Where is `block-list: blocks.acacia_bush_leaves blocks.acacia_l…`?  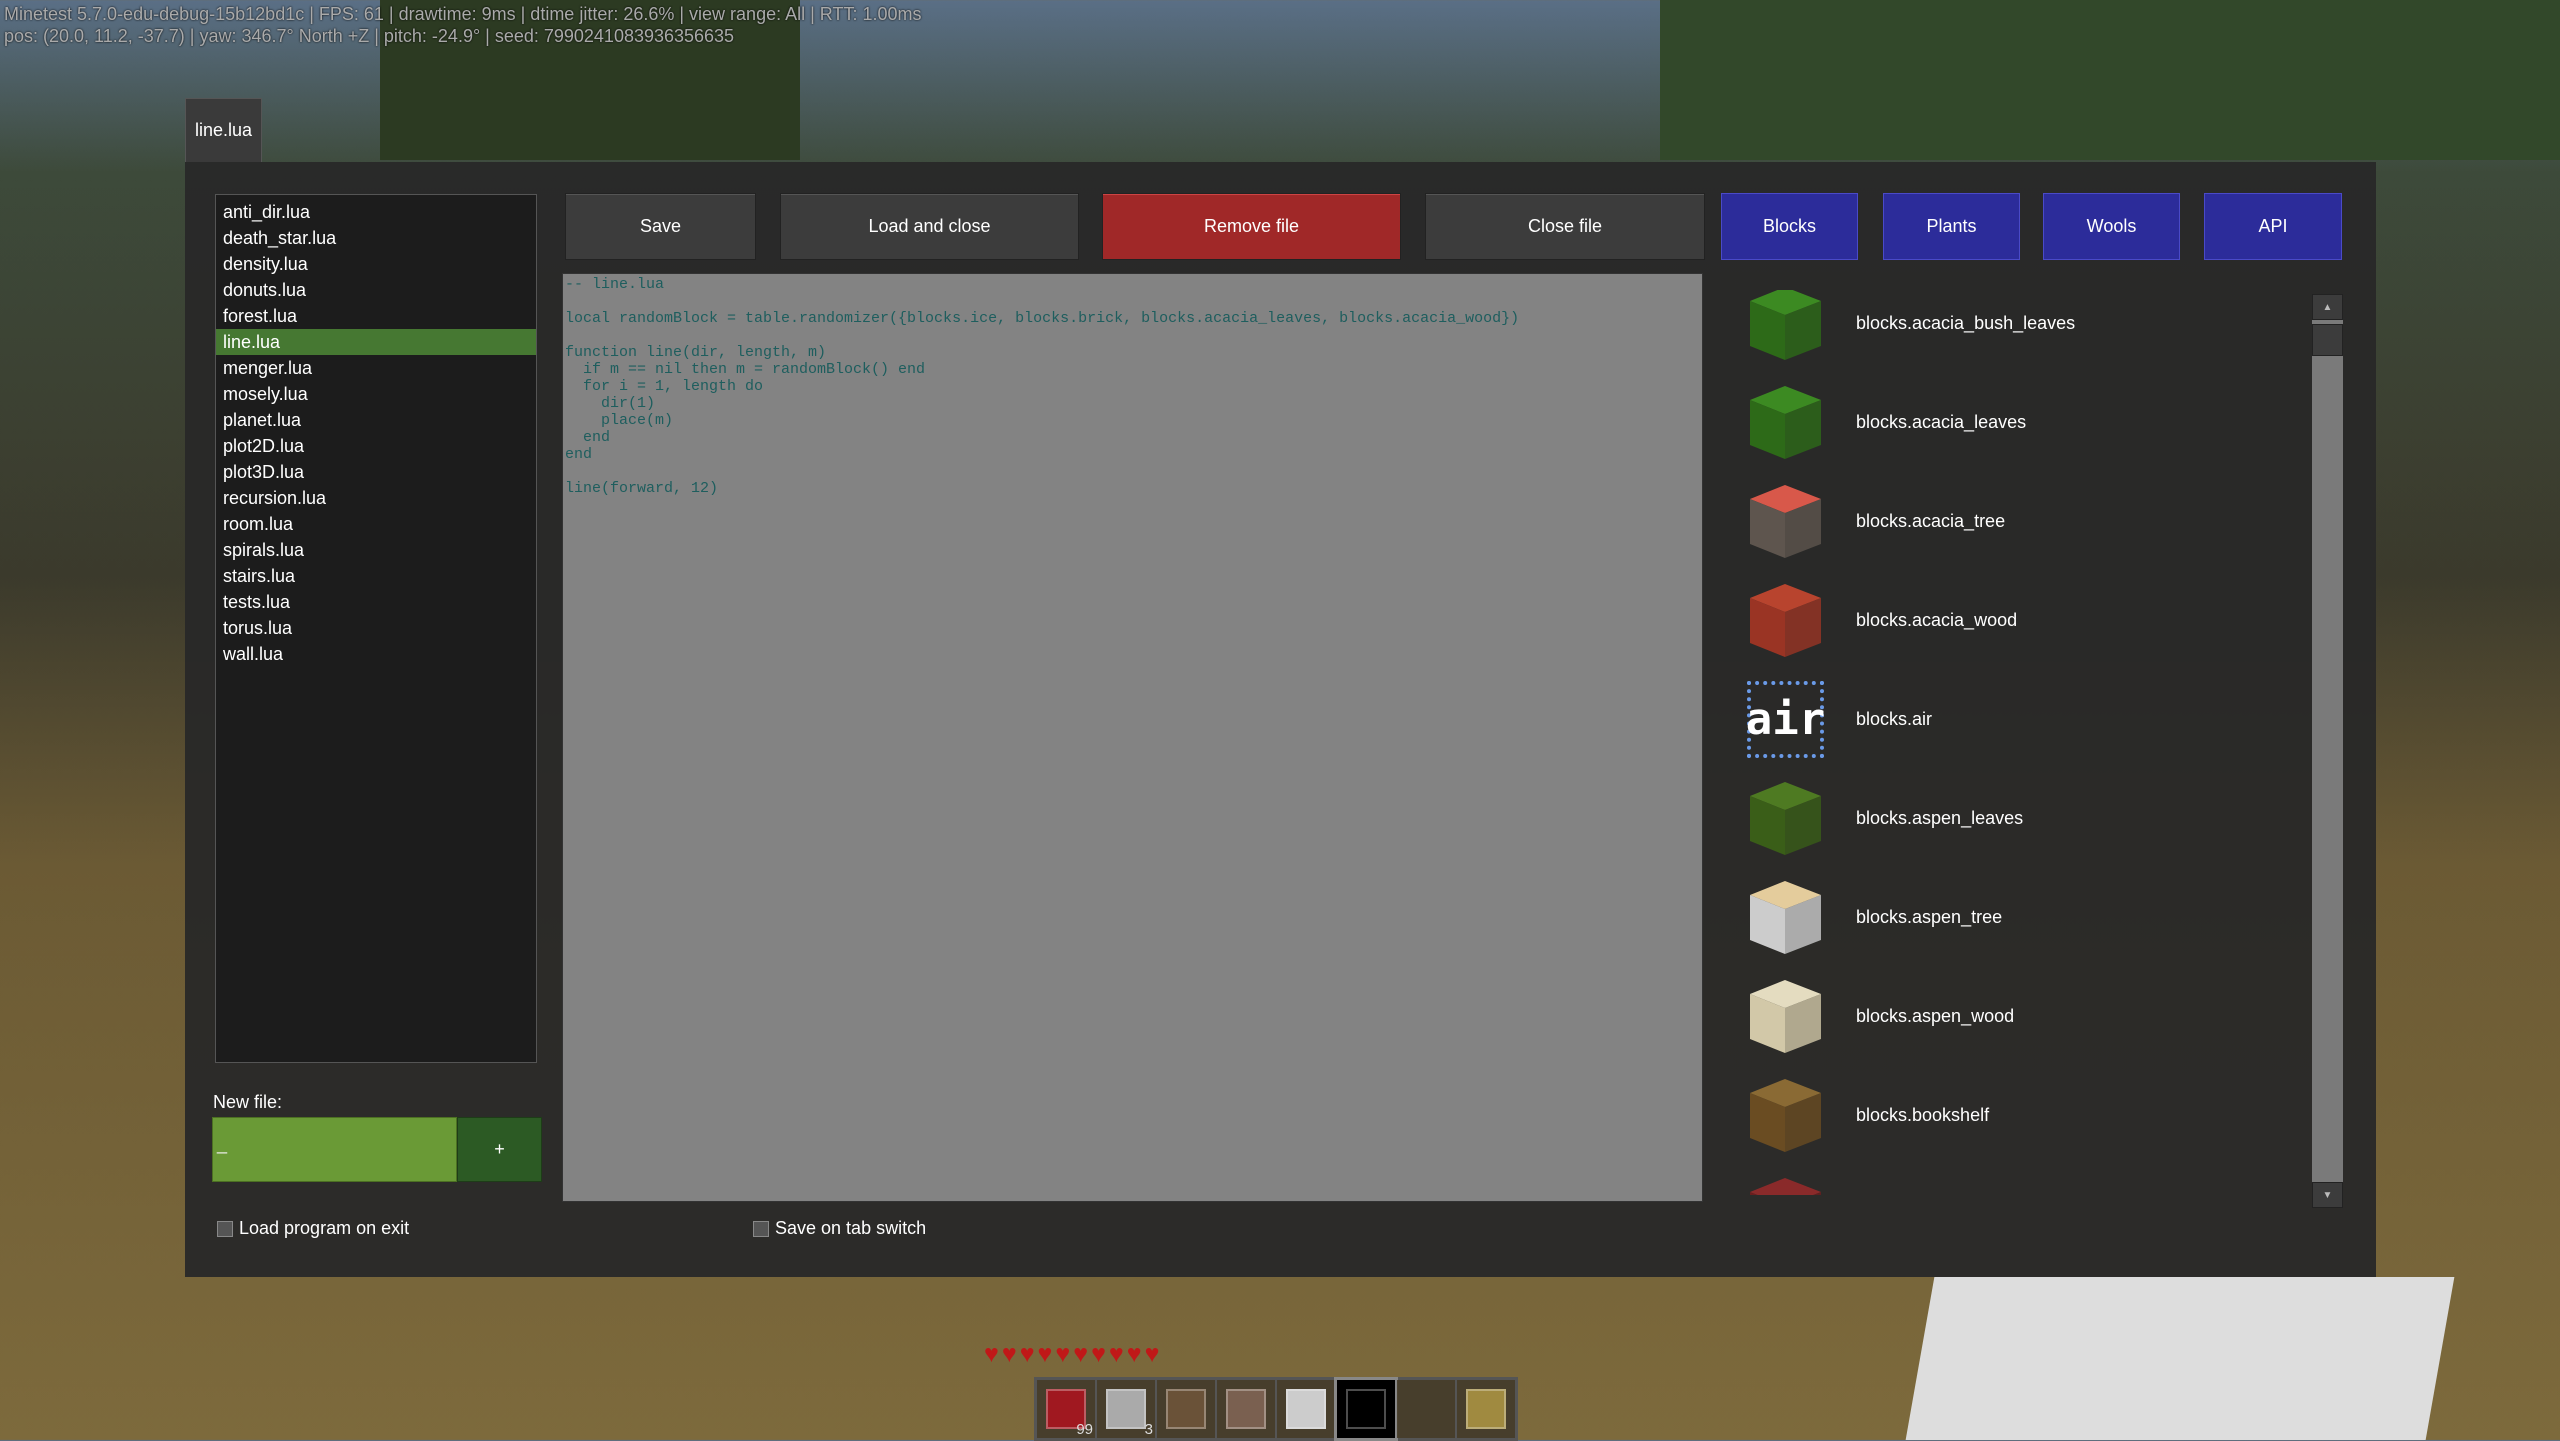
block-list: blocks.acacia_bush_leaves blocks.acacia_l… is located at coordinates (2015, 742).